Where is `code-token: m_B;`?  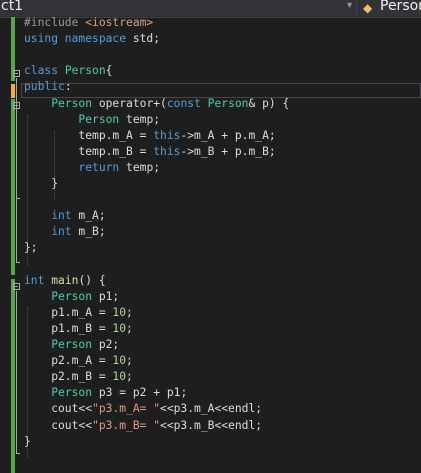
code-token: m_B; is located at coordinates (88, 232).